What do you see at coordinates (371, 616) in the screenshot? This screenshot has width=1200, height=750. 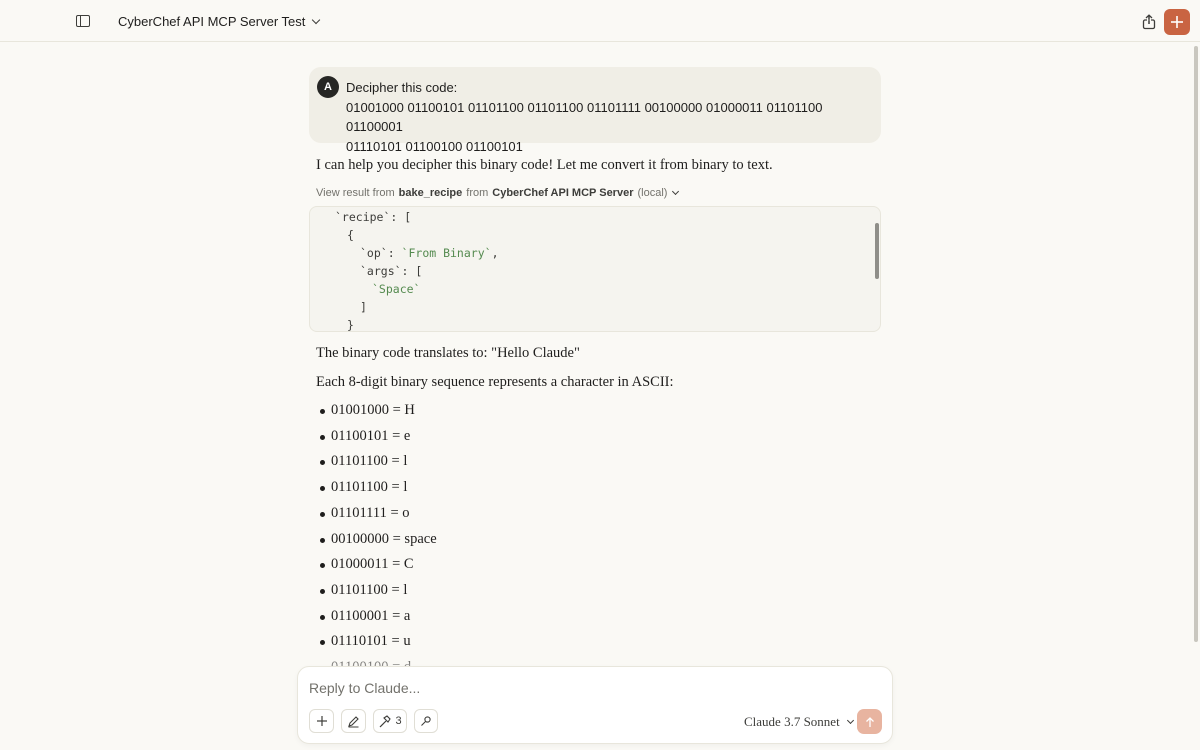 I see `list-item: 01100001 = a` at bounding box center [371, 616].